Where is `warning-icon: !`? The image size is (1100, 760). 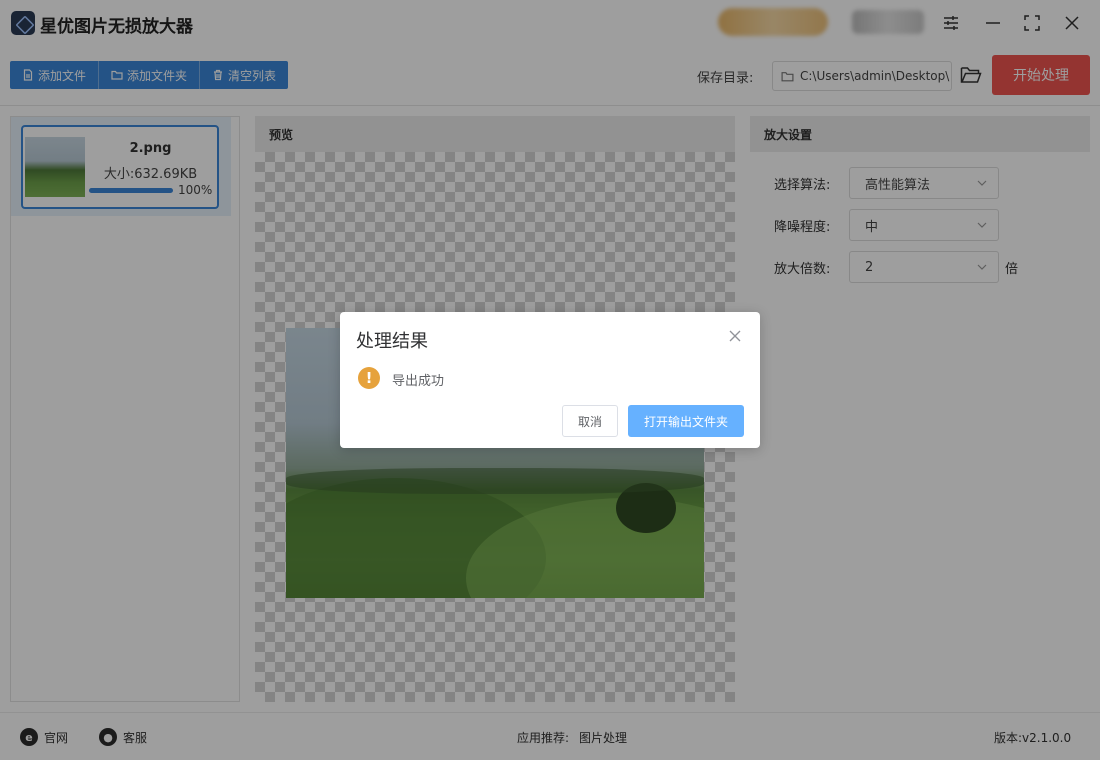 warning-icon: ! is located at coordinates (369, 378).